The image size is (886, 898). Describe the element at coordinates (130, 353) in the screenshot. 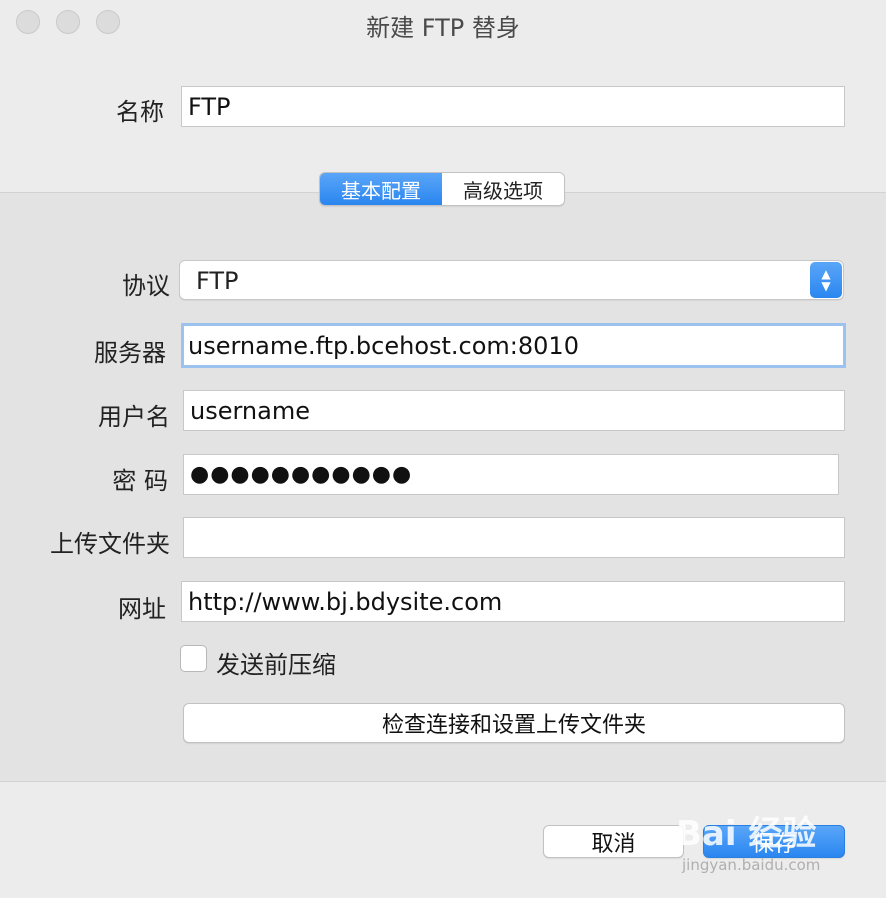

I see `server-label: 服务器` at that location.